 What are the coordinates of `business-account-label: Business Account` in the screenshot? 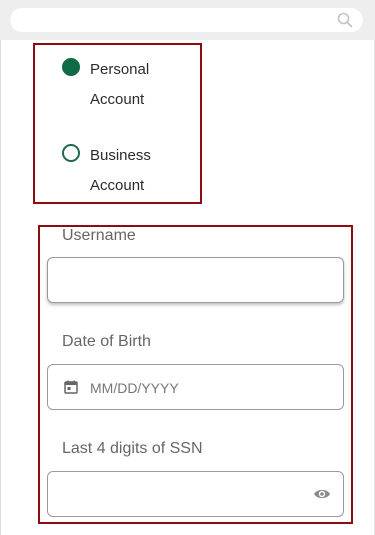 It's located at (120, 170).